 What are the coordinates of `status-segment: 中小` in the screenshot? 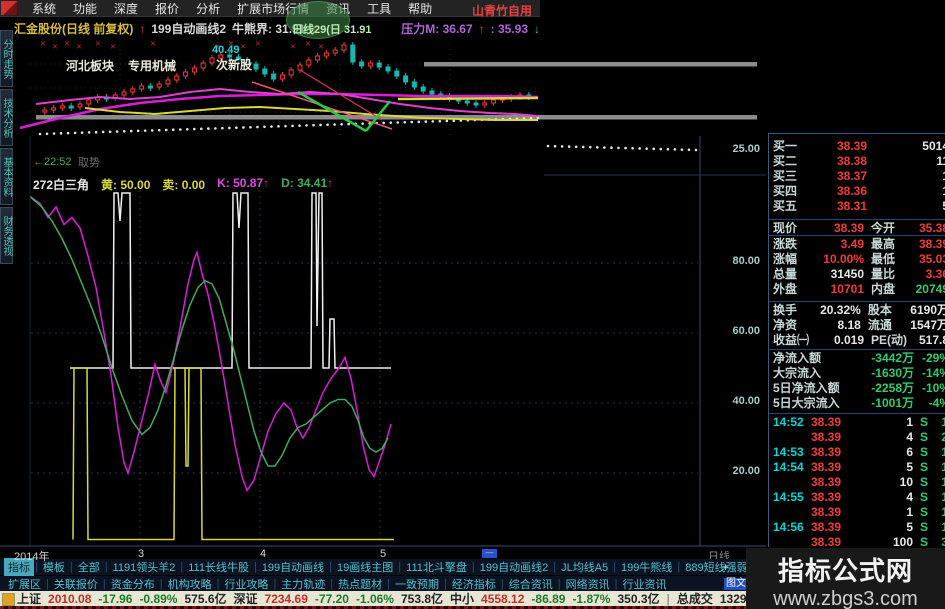 It's located at (462, 599).